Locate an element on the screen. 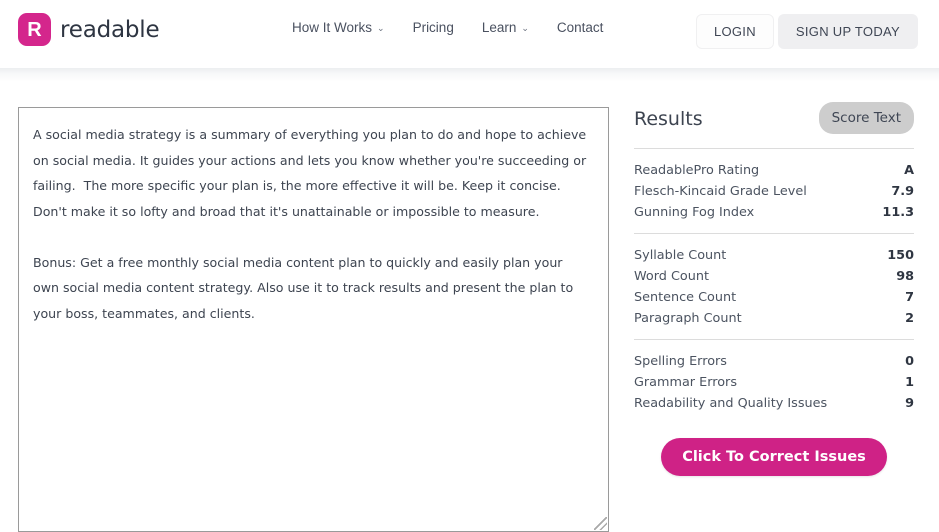 The image size is (939, 532). nav-label-contact: Contact is located at coordinates (580, 27).